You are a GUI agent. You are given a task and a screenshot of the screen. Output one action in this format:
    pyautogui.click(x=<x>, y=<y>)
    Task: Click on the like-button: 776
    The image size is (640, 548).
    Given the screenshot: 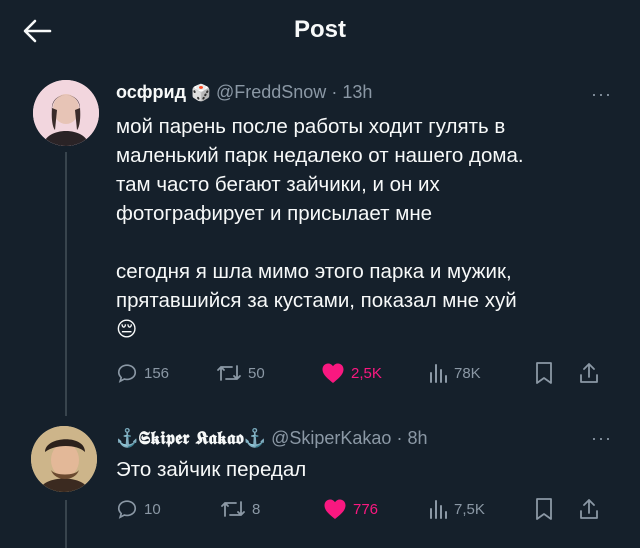 What is the action you would take?
    pyautogui.click(x=350, y=509)
    